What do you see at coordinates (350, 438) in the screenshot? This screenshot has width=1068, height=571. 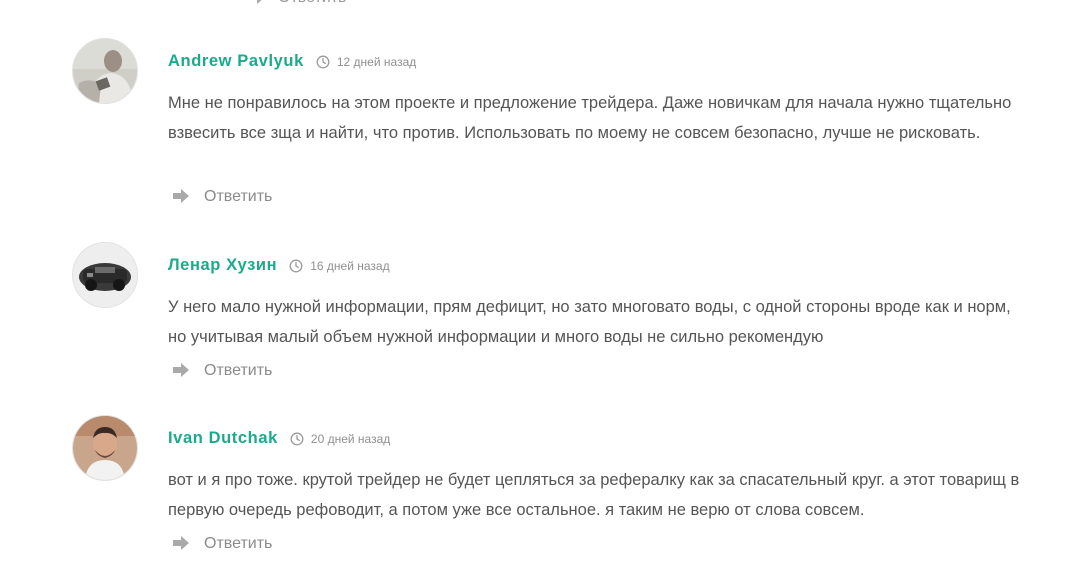 I see `comment-time: 20 дней назад` at bounding box center [350, 438].